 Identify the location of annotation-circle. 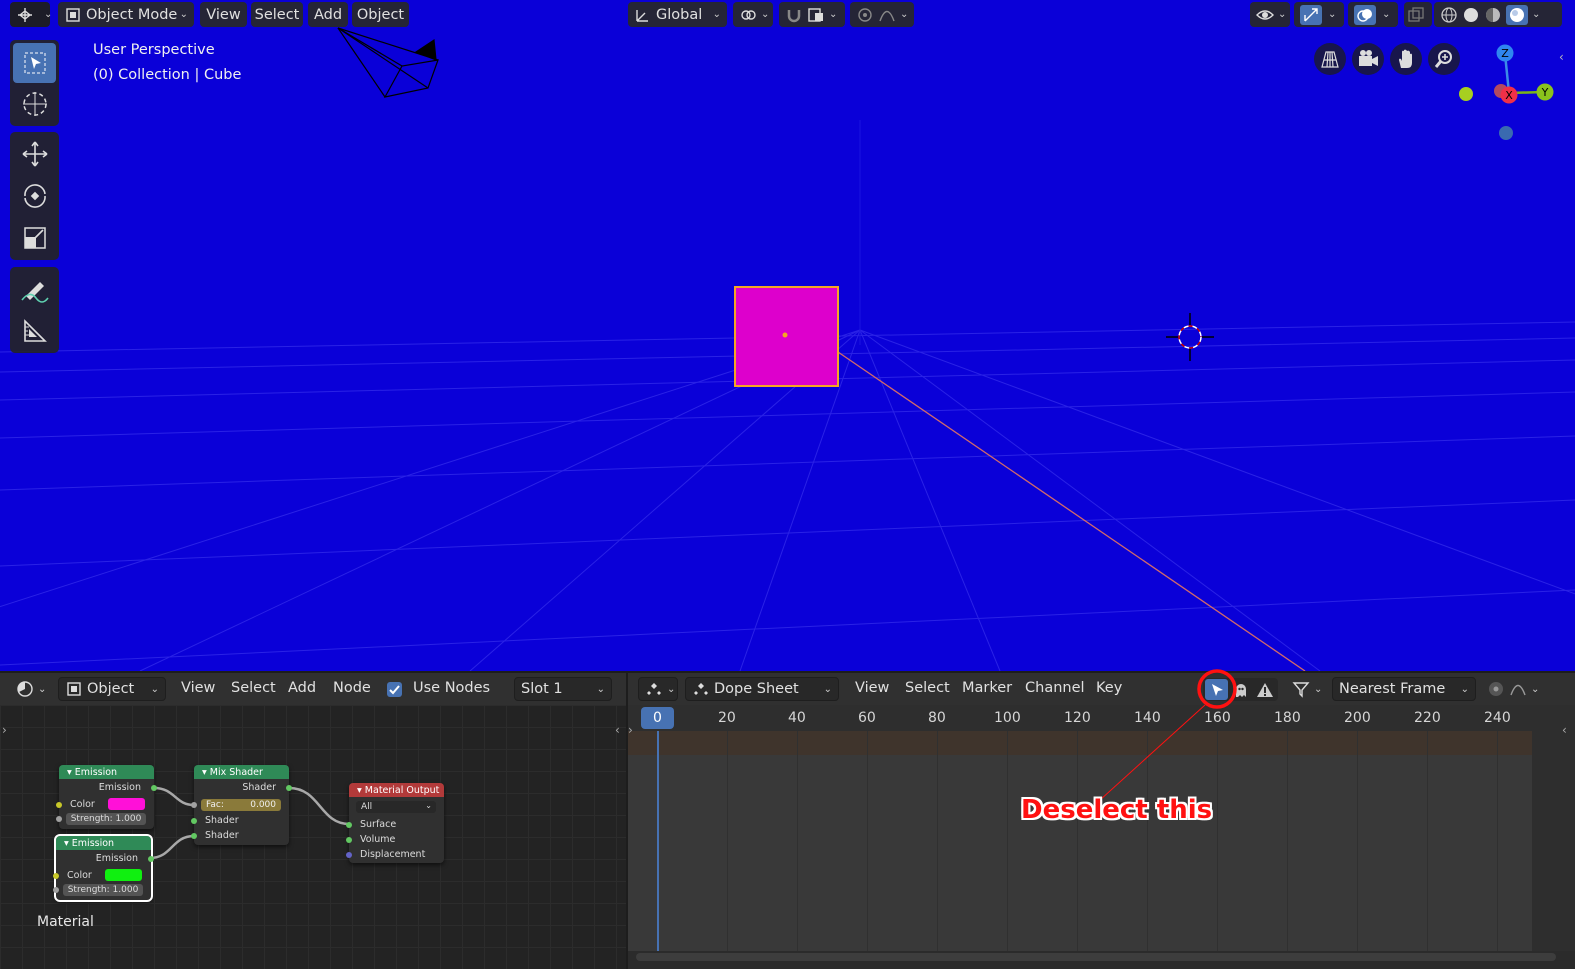
(1217, 689).